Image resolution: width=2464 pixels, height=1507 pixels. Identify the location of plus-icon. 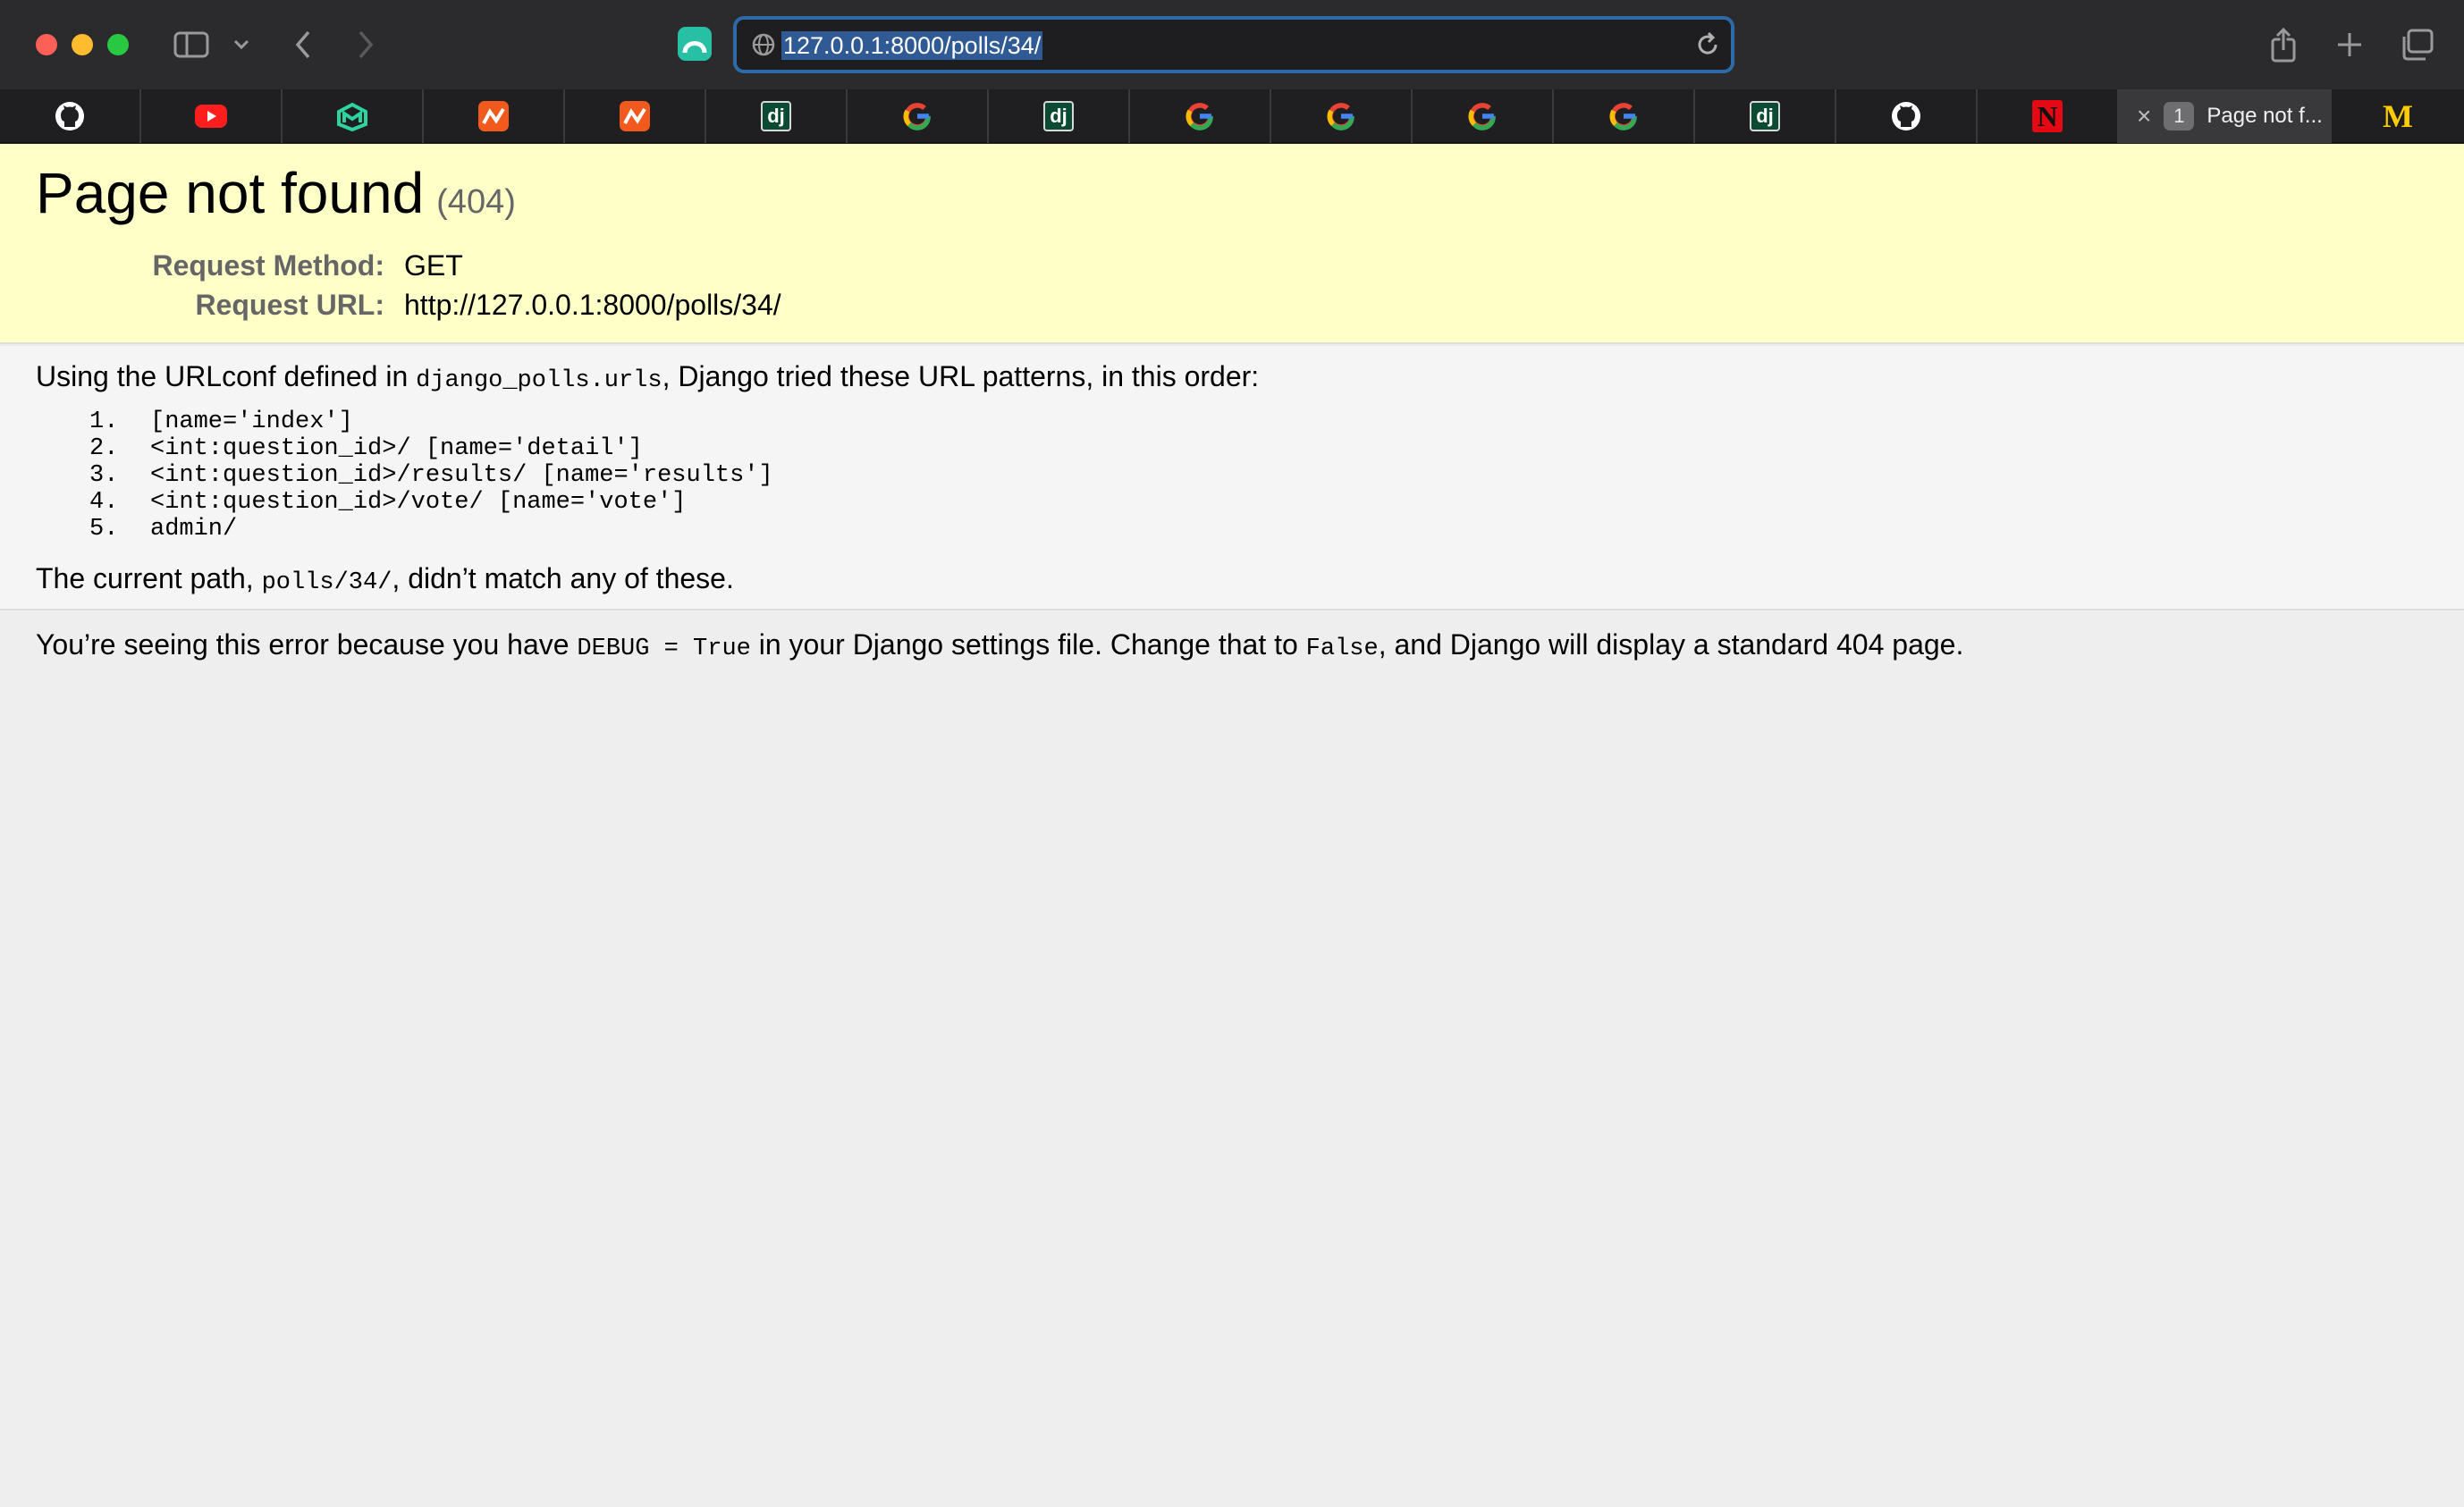
(2349, 44).